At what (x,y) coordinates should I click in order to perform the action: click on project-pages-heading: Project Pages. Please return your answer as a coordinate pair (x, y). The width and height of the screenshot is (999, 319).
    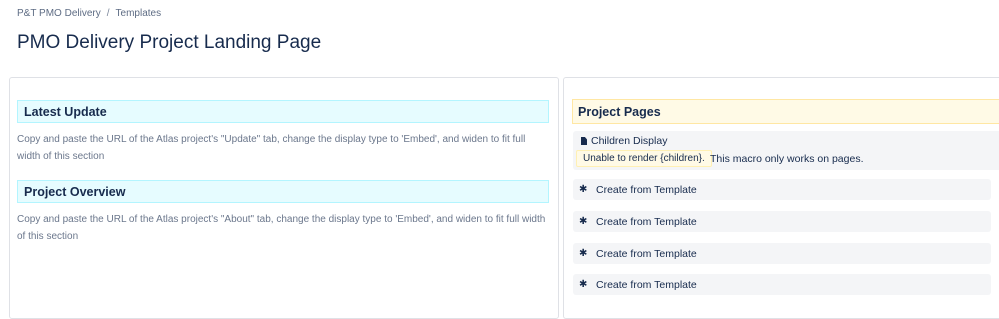
    Looking at the image, I should click on (785, 111).